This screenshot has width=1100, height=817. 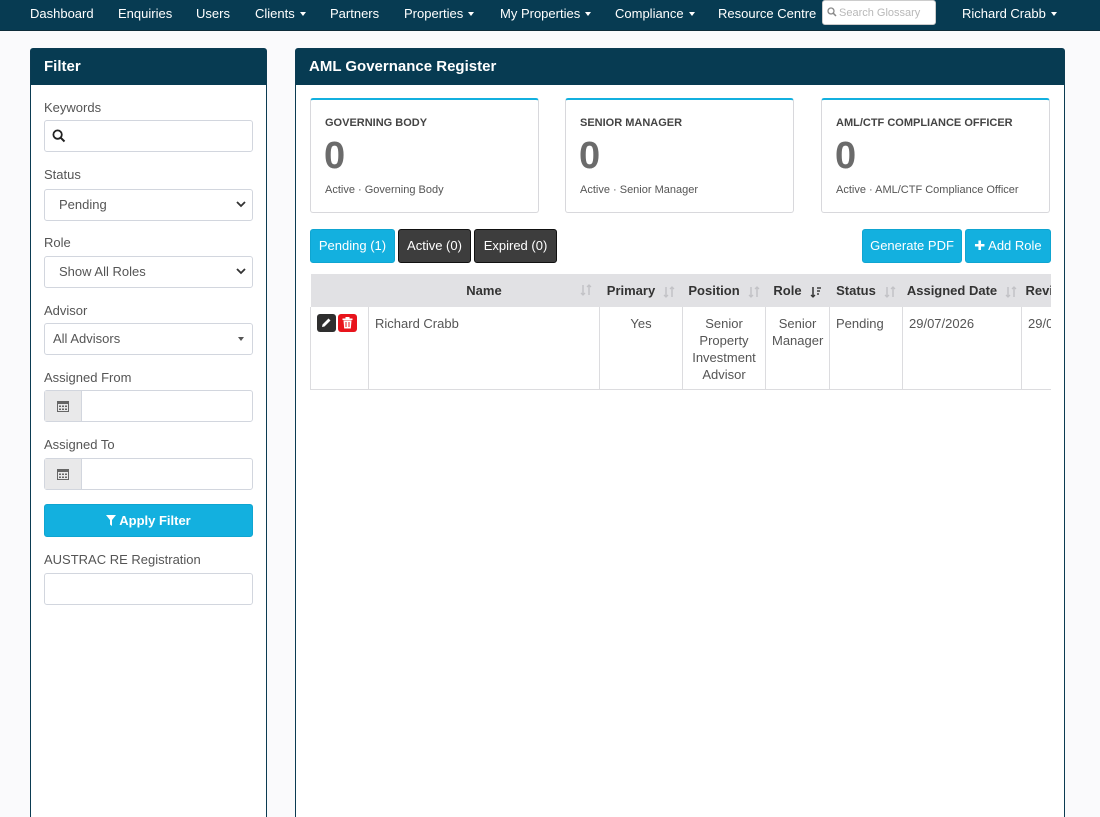 I want to click on column-header-name: Name, so click(x=484, y=290).